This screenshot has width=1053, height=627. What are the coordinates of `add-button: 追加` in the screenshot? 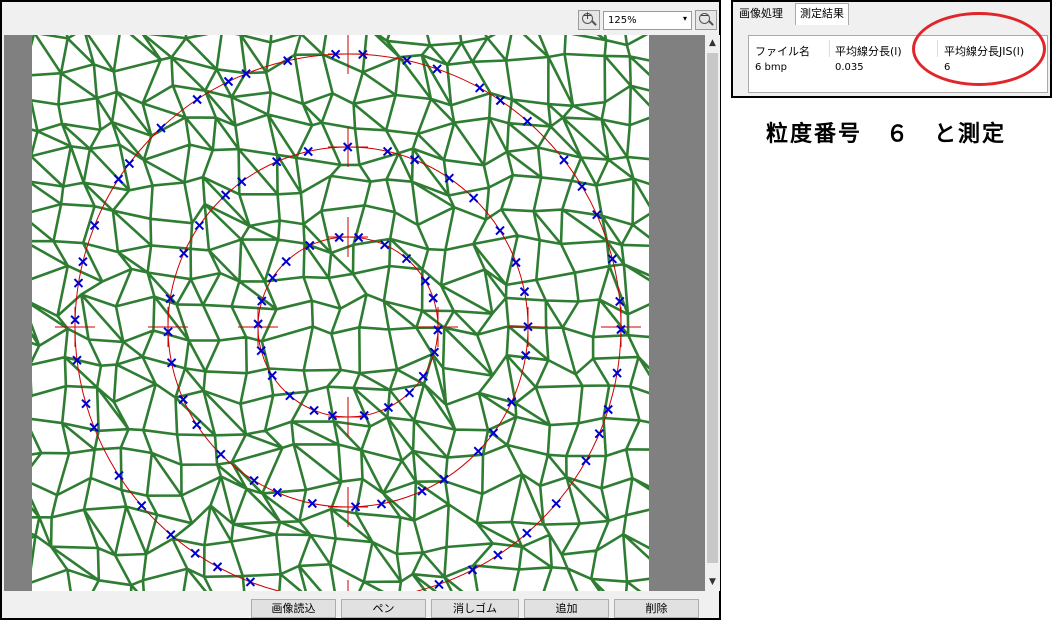 It's located at (566, 608).